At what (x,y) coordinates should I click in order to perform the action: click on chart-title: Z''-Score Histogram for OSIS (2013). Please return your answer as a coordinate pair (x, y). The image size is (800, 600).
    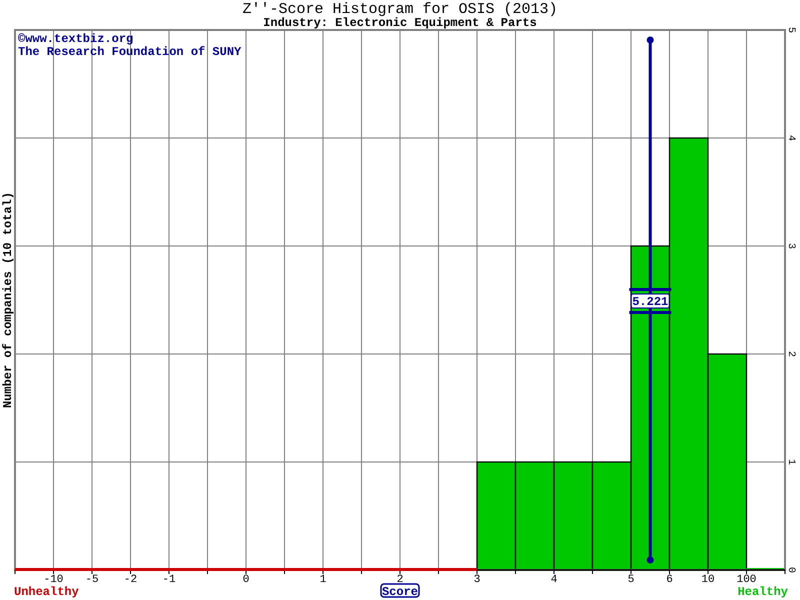
    Looking at the image, I should click on (400, 9).